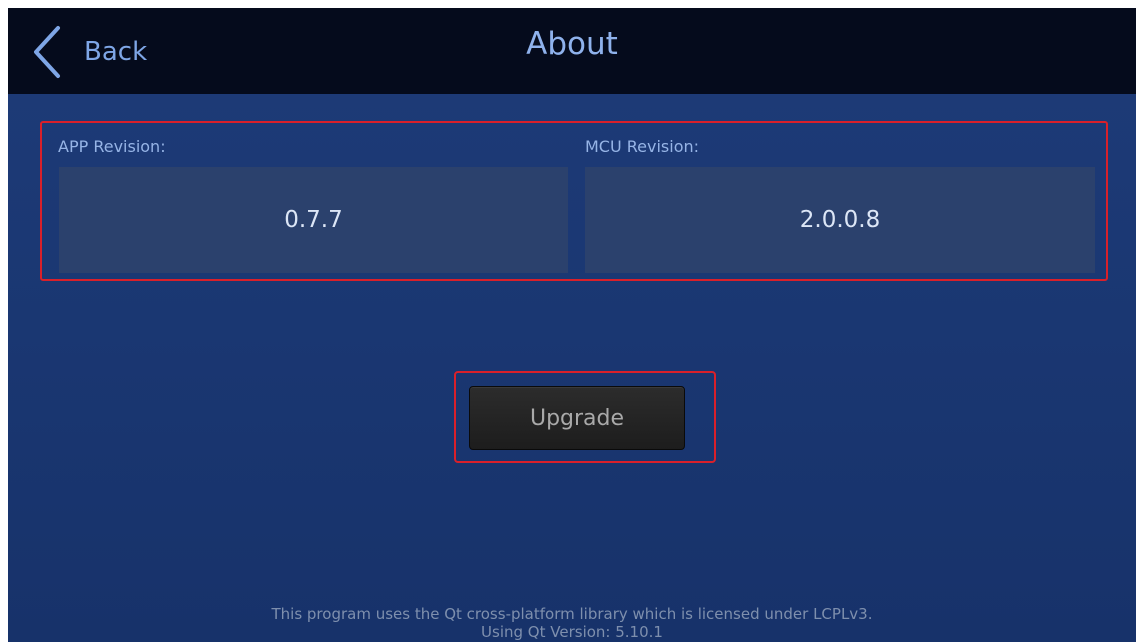  Describe the element at coordinates (112, 146) in the screenshot. I see `app-revision-label: APP Revision:` at that location.